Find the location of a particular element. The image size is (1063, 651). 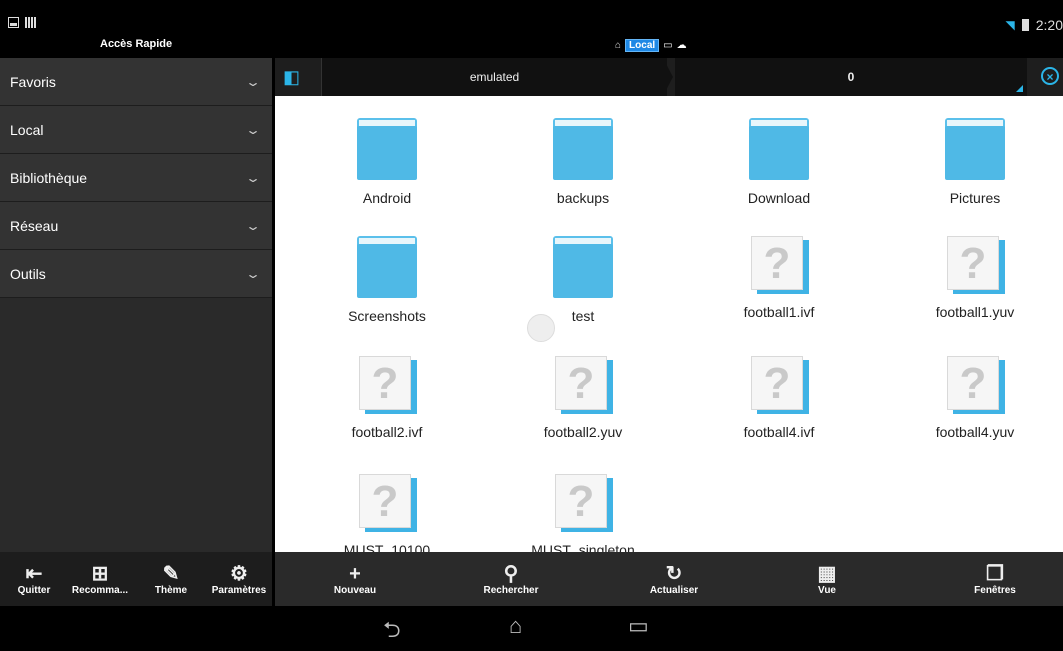

file-name: Download is located at coordinates (779, 198).